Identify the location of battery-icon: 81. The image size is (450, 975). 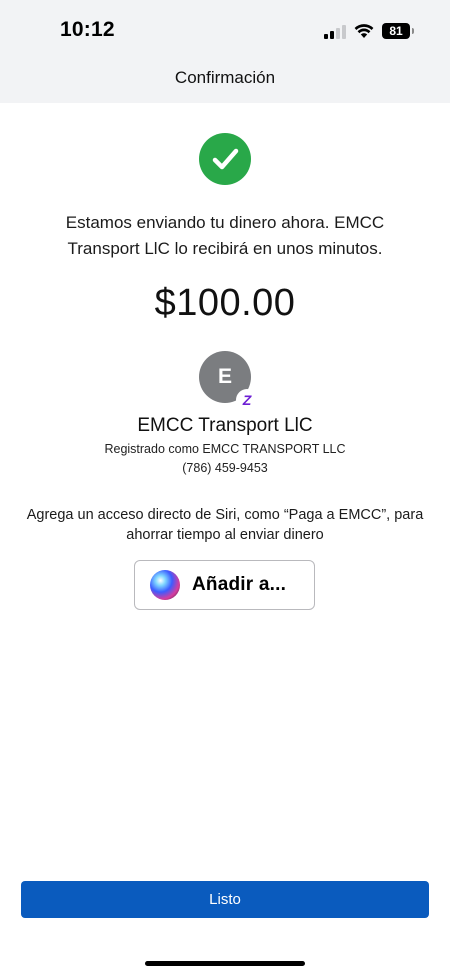
(398, 31).